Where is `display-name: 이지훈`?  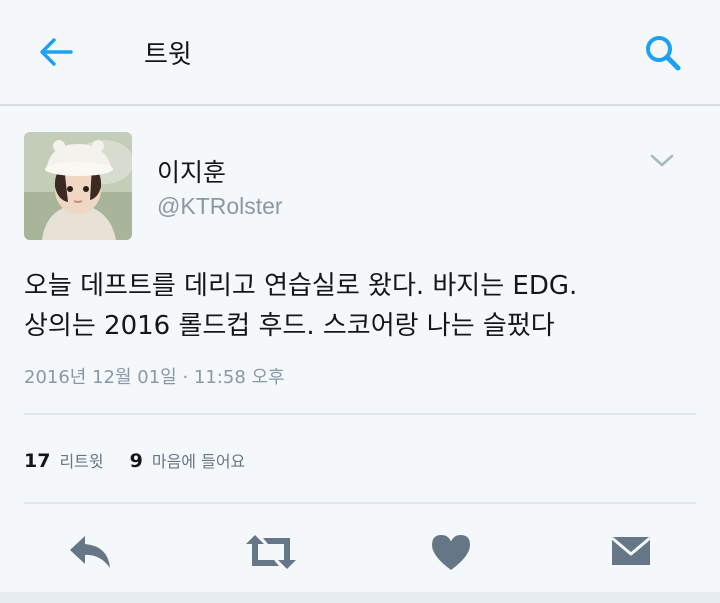
display-name: 이지훈 is located at coordinates (191, 171).